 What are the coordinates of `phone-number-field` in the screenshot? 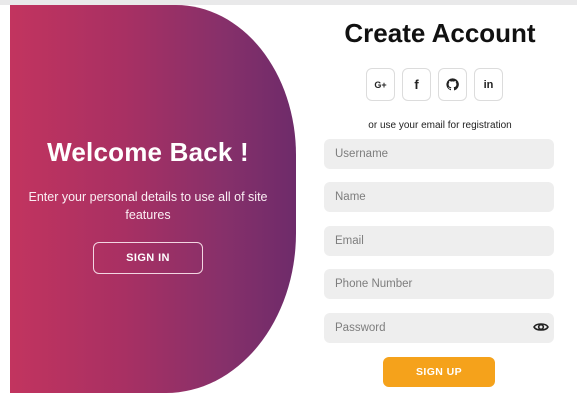 It's located at (439, 284).